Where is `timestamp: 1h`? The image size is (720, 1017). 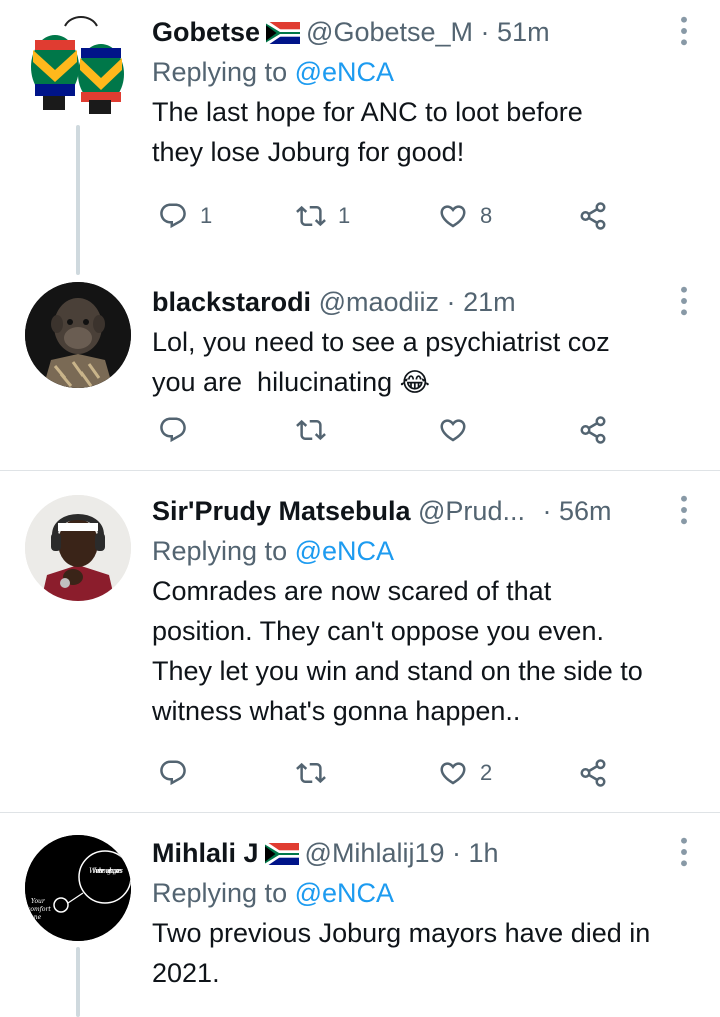 timestamp: 1h is located at coordinates (484, 853).